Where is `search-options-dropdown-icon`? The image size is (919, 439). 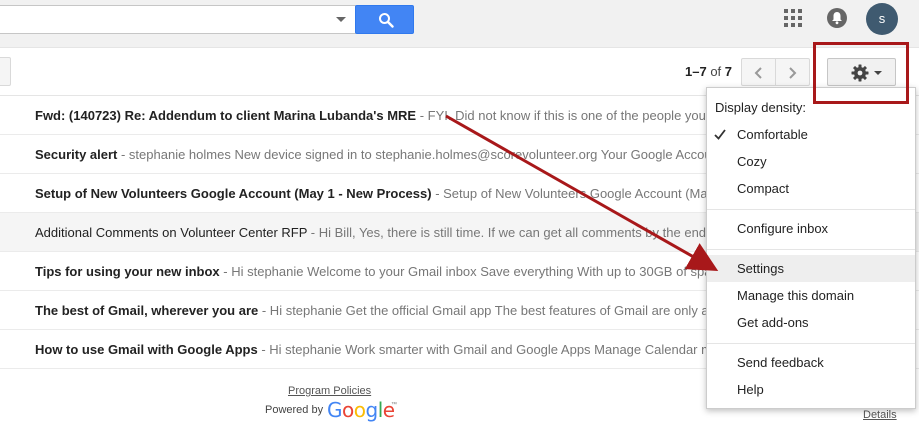
search-options-dropdown-icon is located at coordinates (341, 19).